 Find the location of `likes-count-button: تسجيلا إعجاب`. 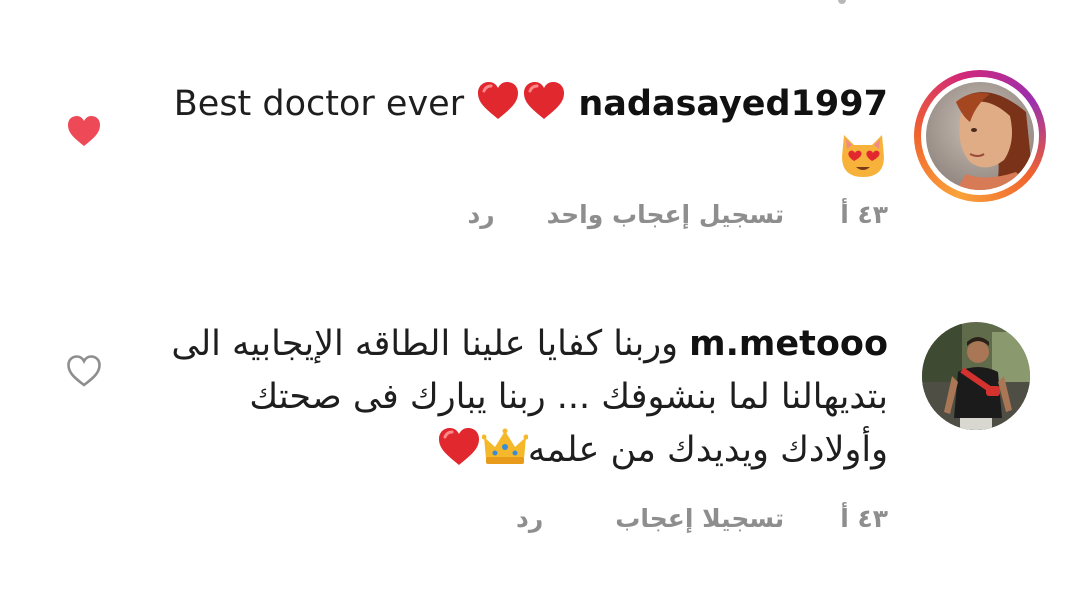

likes-count-button: تسجيلا إعجاب is located at coordinates (699, 518).